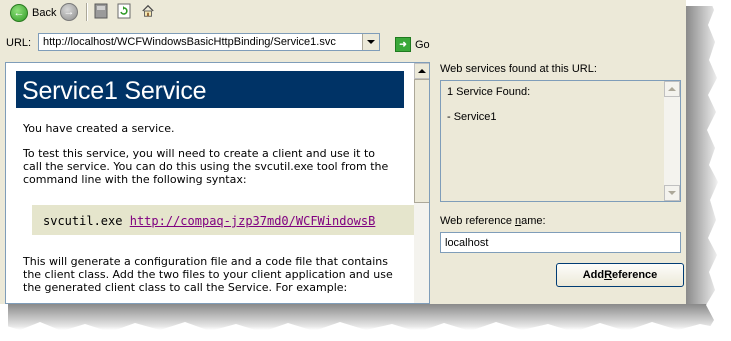  Describe the element at coordinates (19, 13) in the screenshot. I see `back-arrow-icon: ←` at that location.